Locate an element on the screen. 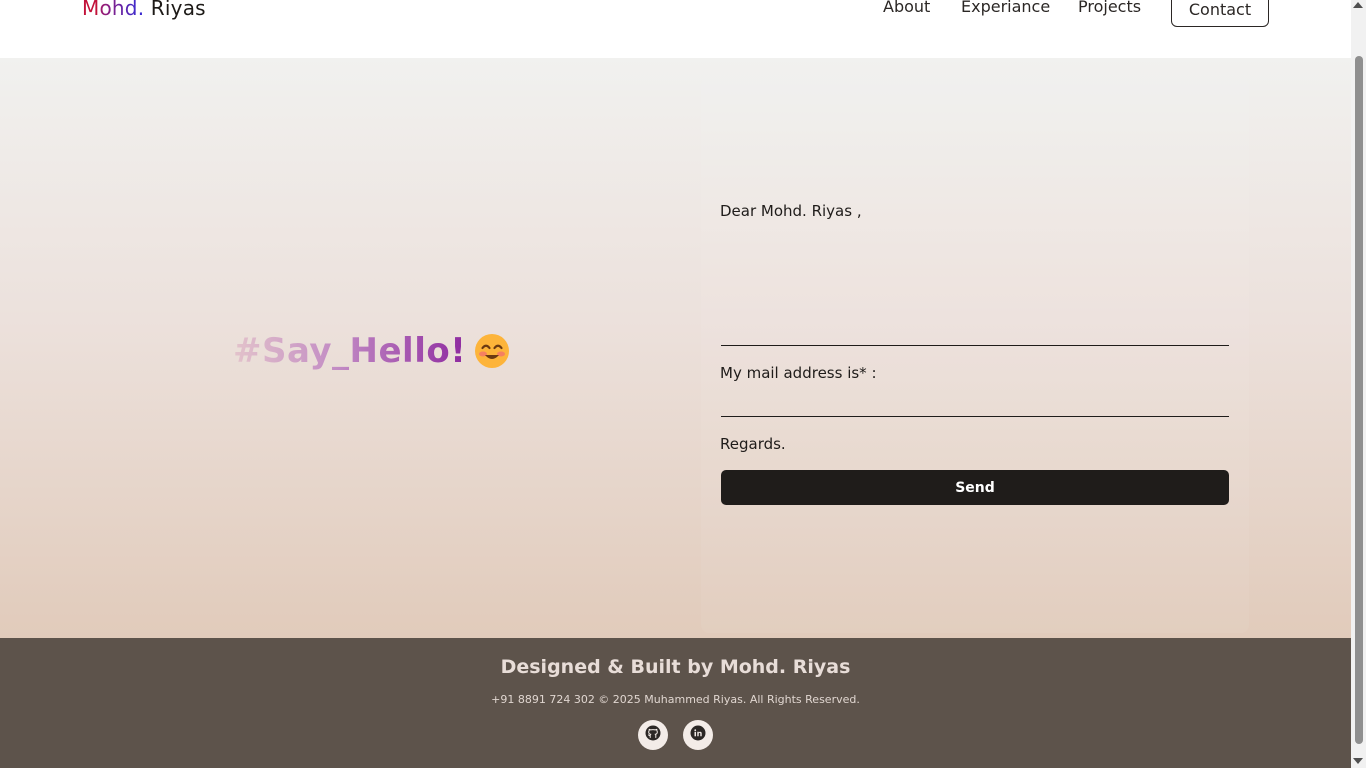  send-button: Send is located at coordinates (975, 487).